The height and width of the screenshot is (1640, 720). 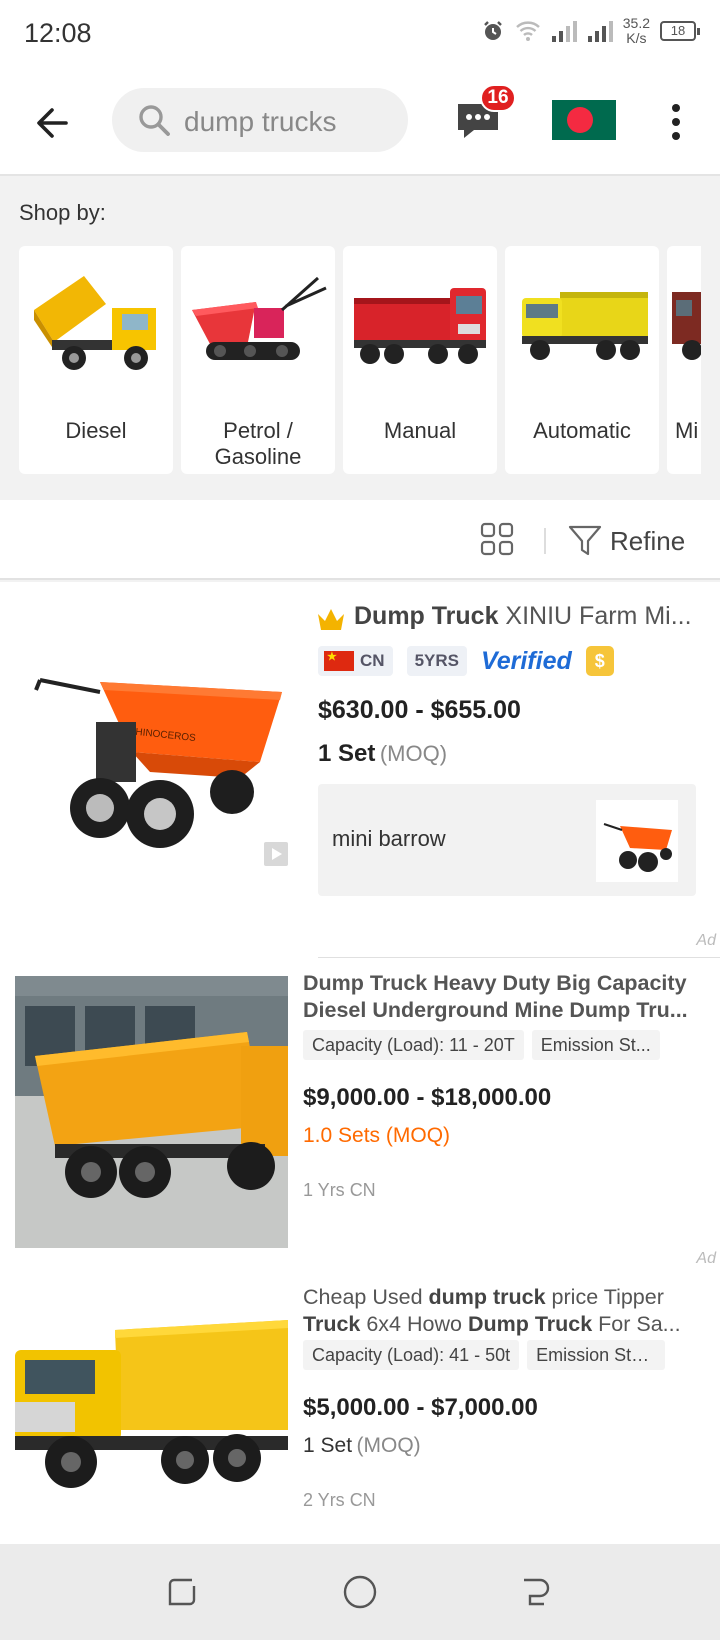 I want to click on product-price: $630.00 - $655.00, so click(x=419, y=710).